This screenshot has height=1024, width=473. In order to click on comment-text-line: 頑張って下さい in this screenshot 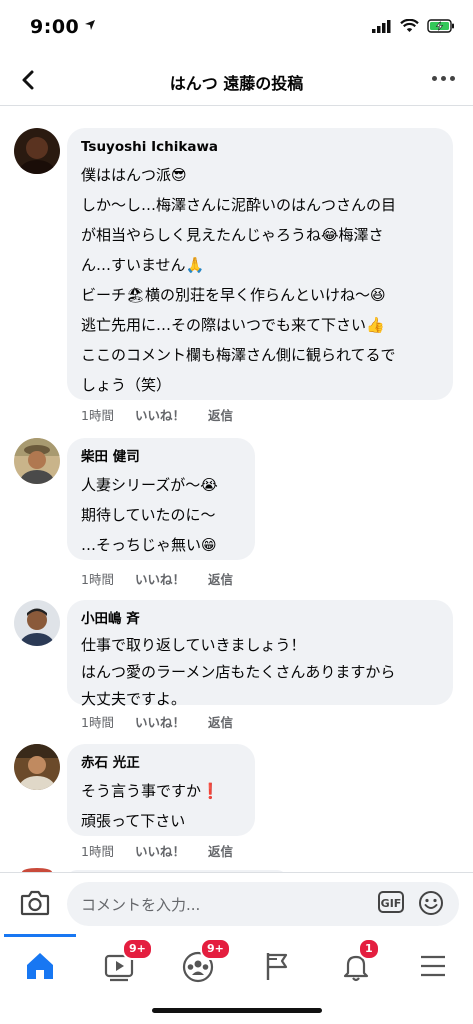, I will do `click(133, 821)`.